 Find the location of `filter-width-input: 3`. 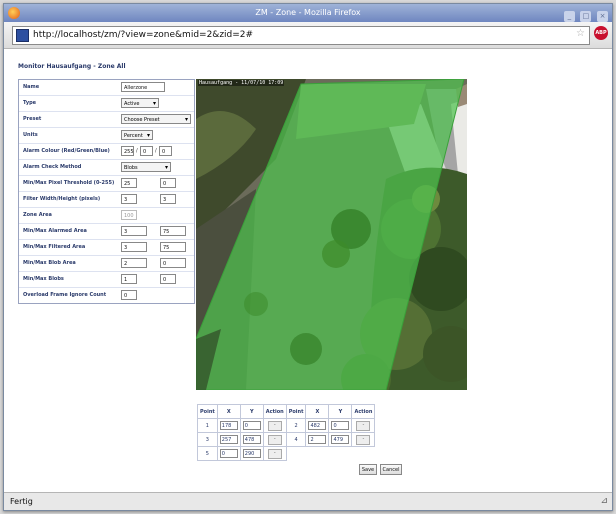

filter-width-input: 3 is located at coordinates (129, 199).